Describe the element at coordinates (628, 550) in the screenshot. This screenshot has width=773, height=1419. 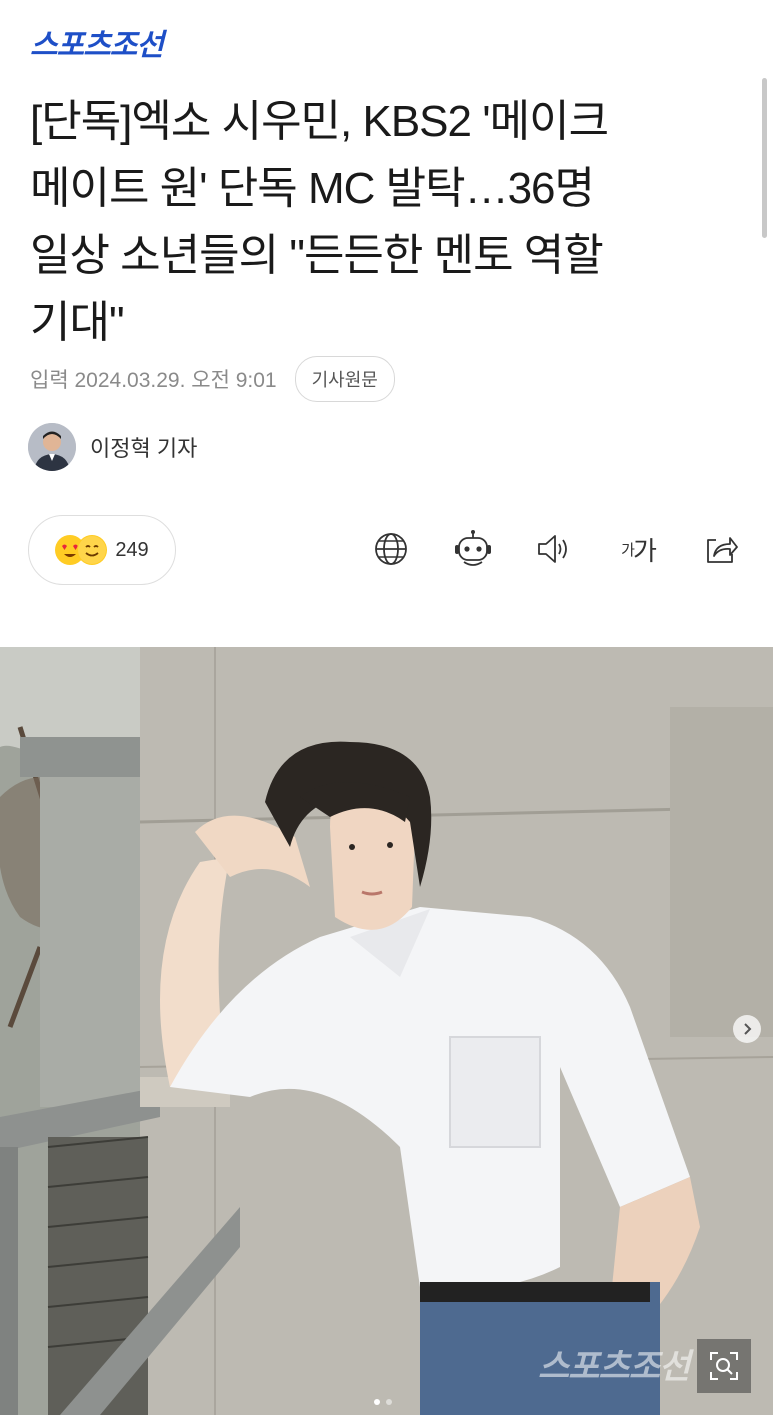
I see `font-size-small-label: 가` at that location.